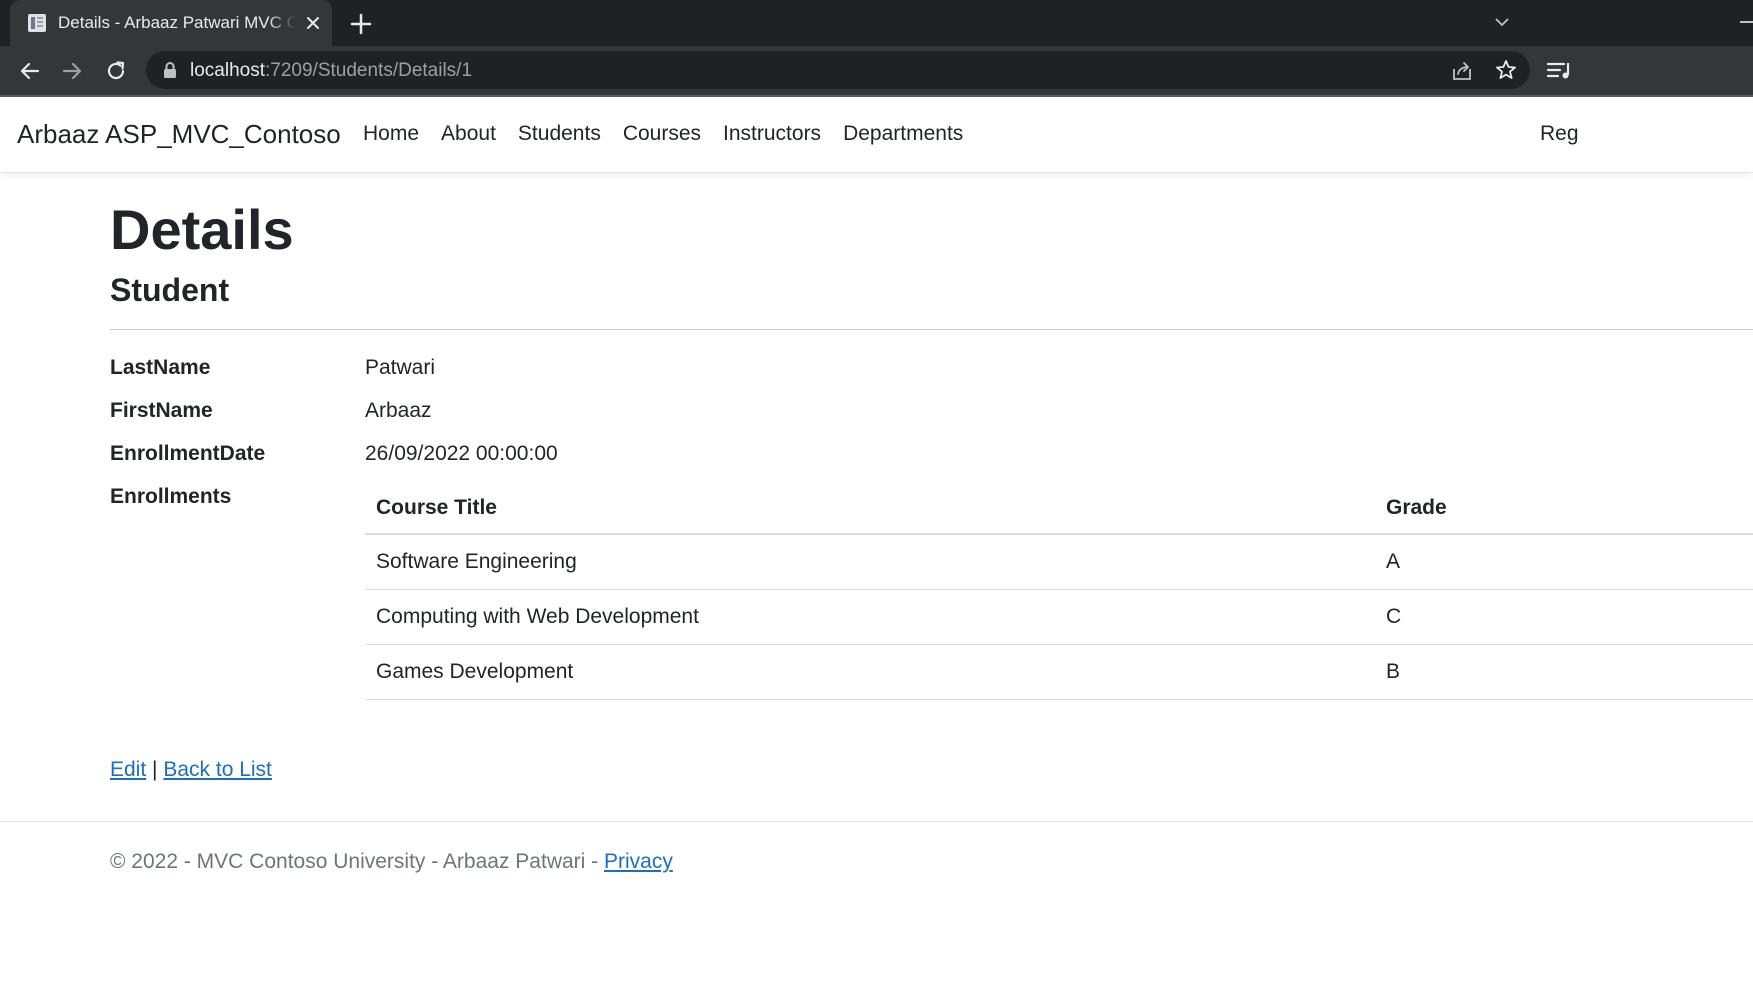  What do you see at coordinates (160, 367) in the screenshot?
I see `label-lastname: LastName` at bounding box center [160, 367].